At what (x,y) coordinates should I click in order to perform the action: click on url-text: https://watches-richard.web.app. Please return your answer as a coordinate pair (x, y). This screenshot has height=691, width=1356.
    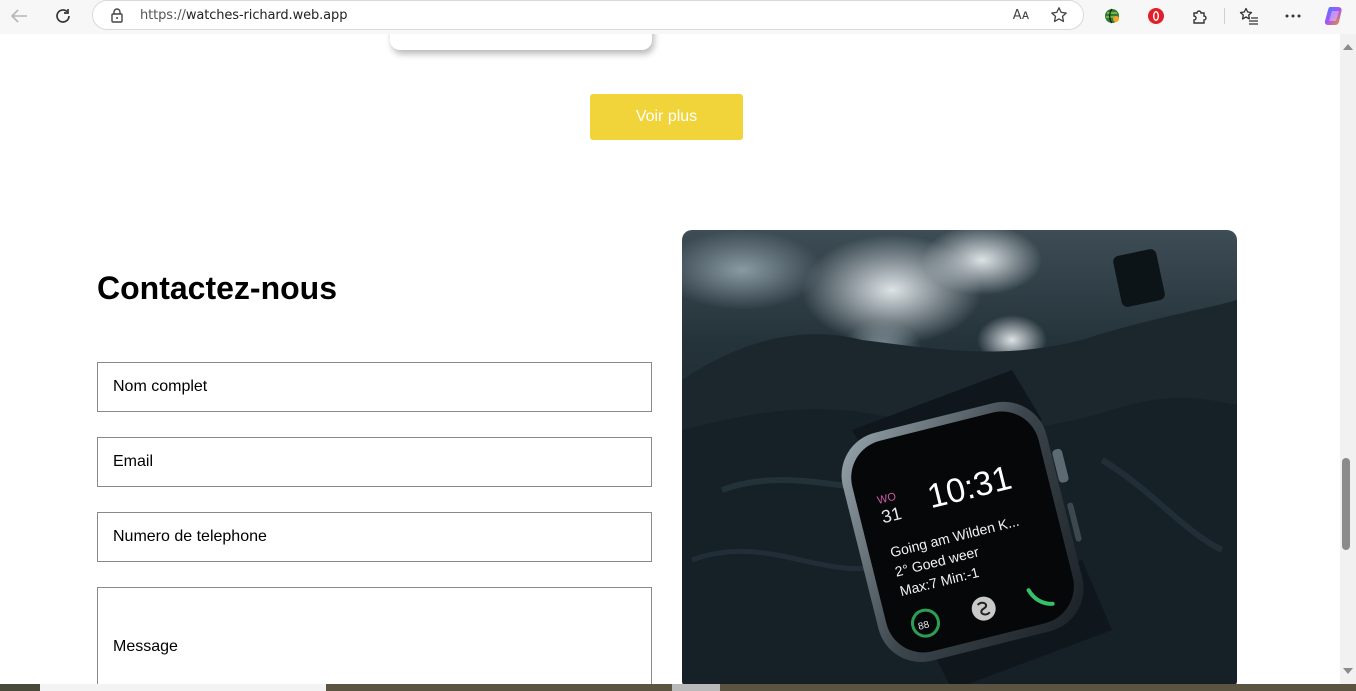
    Looking at the image, I should click on (243, 15).